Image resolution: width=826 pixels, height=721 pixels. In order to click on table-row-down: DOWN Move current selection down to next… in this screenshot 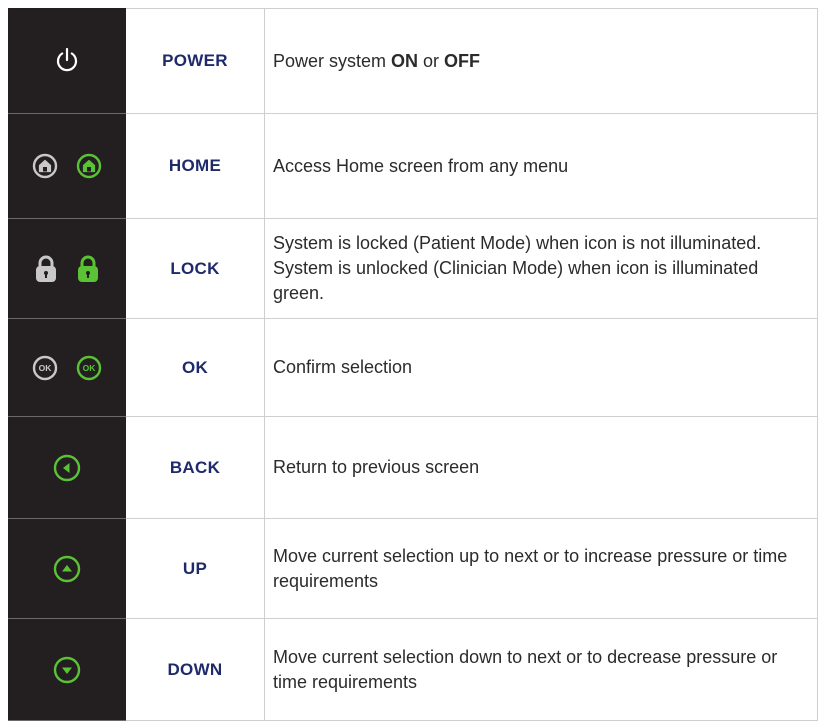, I will do `click(413, 669)`.